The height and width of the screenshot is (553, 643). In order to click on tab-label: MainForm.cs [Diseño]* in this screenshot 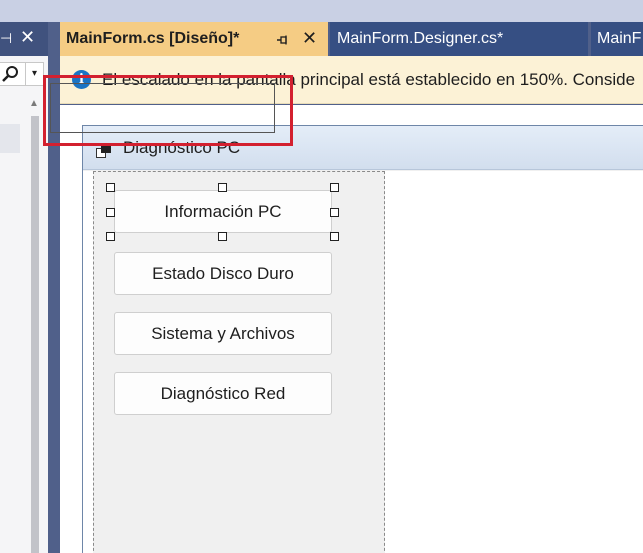, I will do `click(153, 38)`.